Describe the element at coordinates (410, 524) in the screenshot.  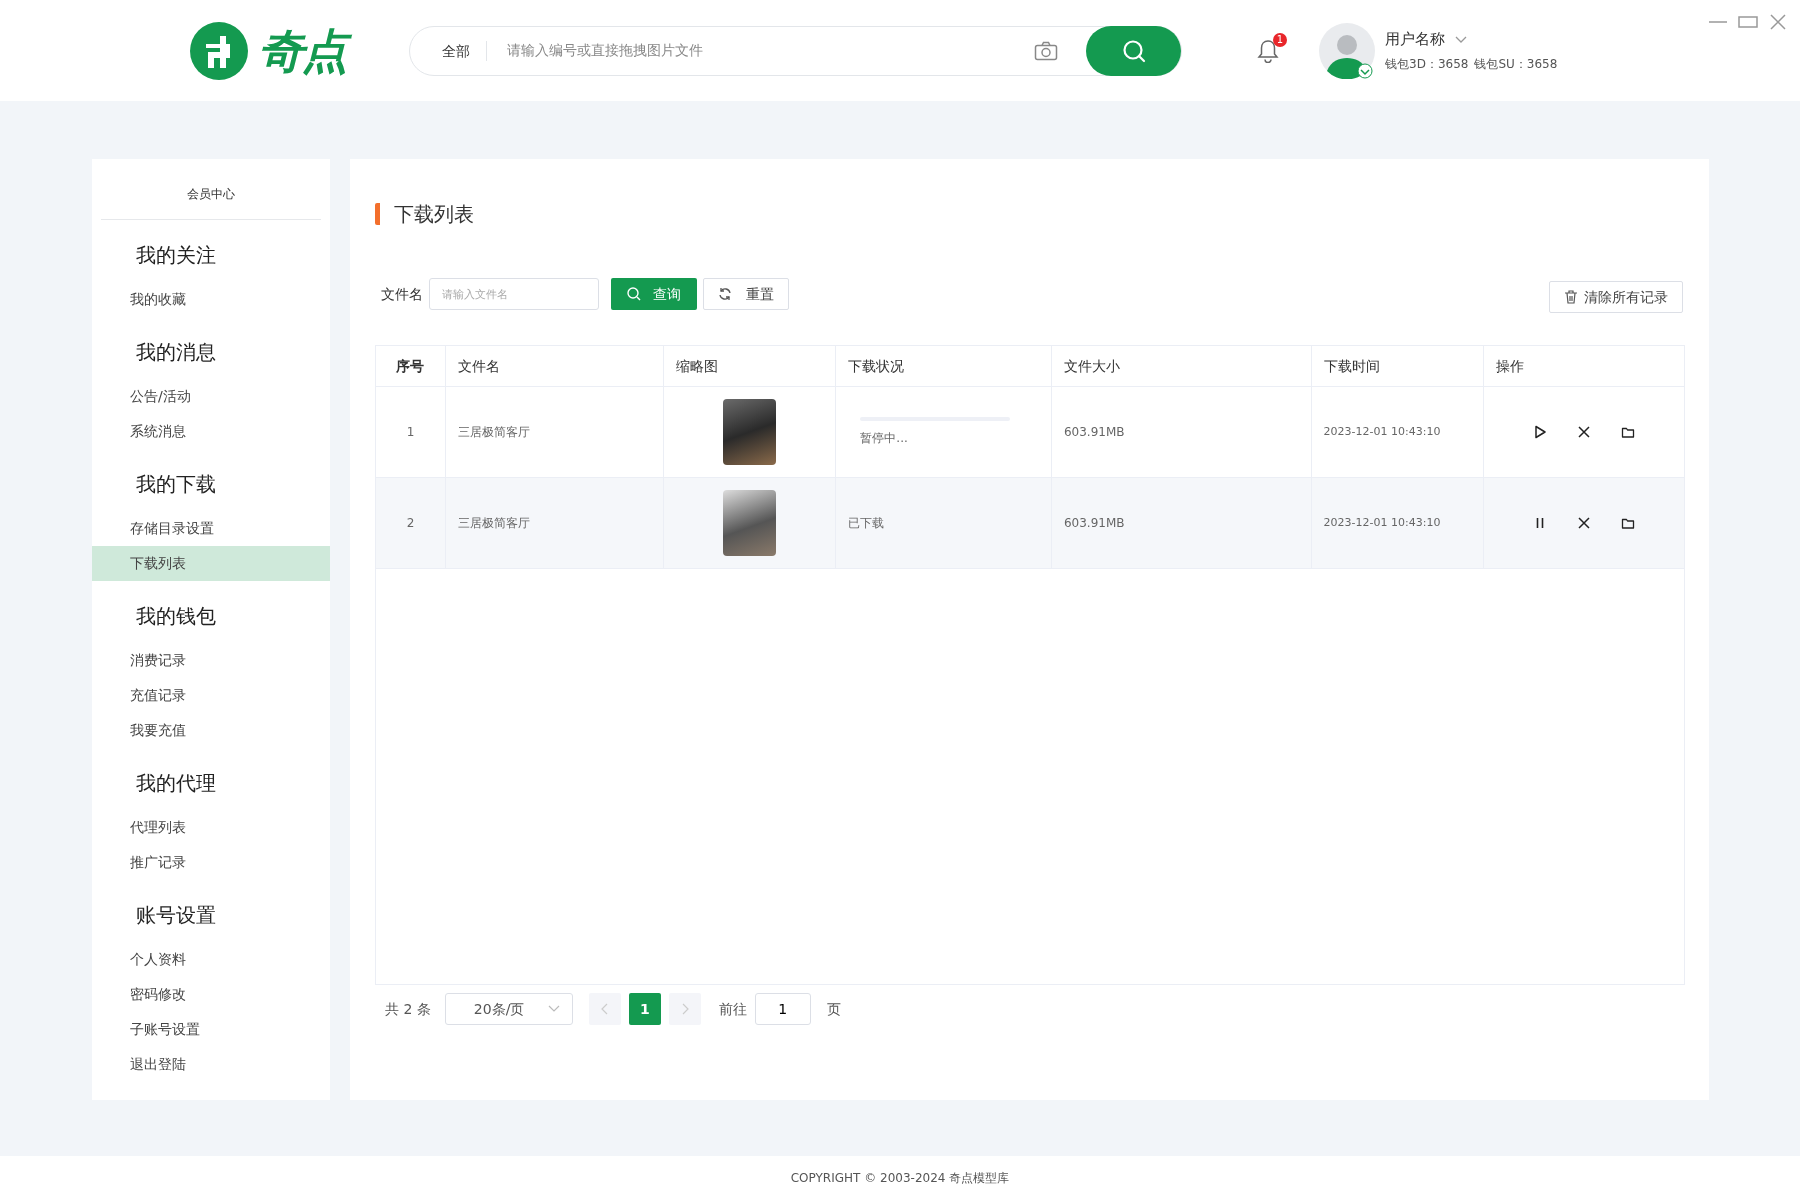
I see `row-number: 2` at that location.